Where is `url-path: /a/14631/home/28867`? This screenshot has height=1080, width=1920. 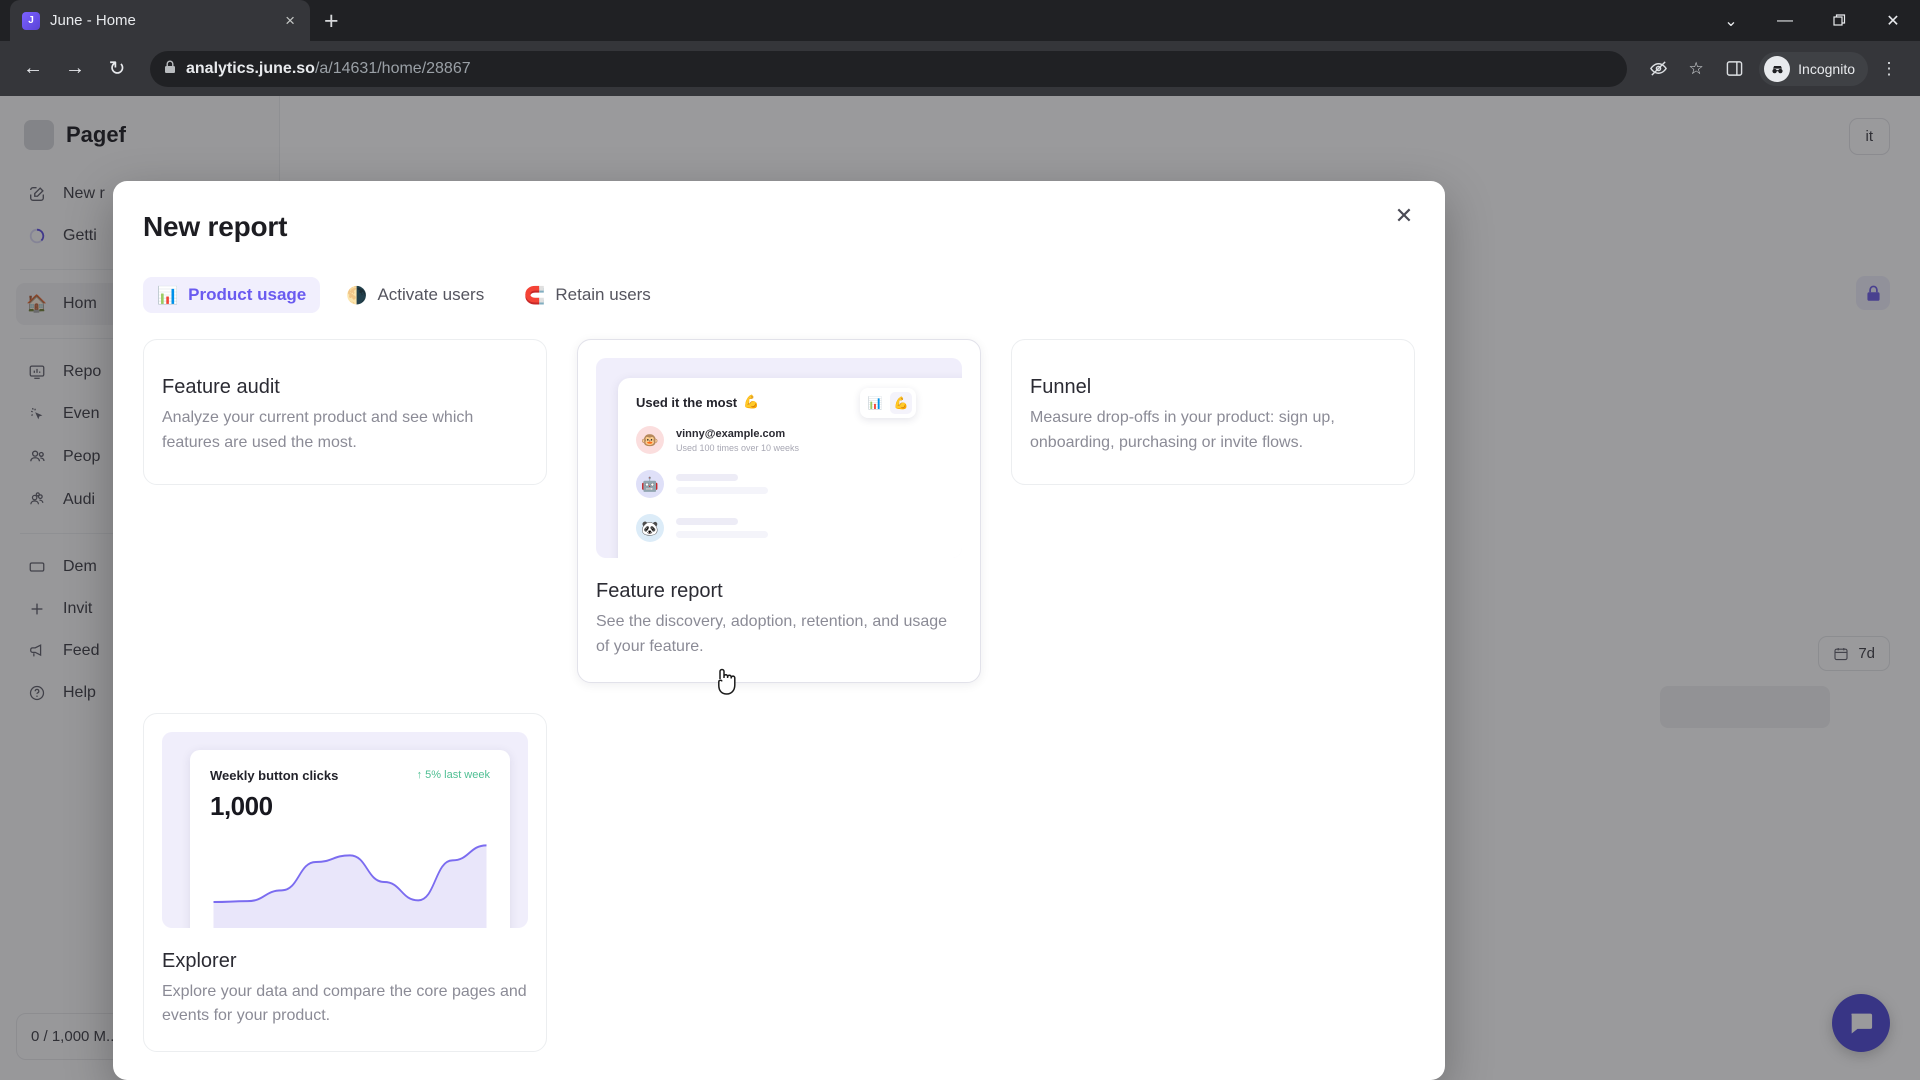
url-path: /a/14631/home/28867 is located at coordinates (392, 68).